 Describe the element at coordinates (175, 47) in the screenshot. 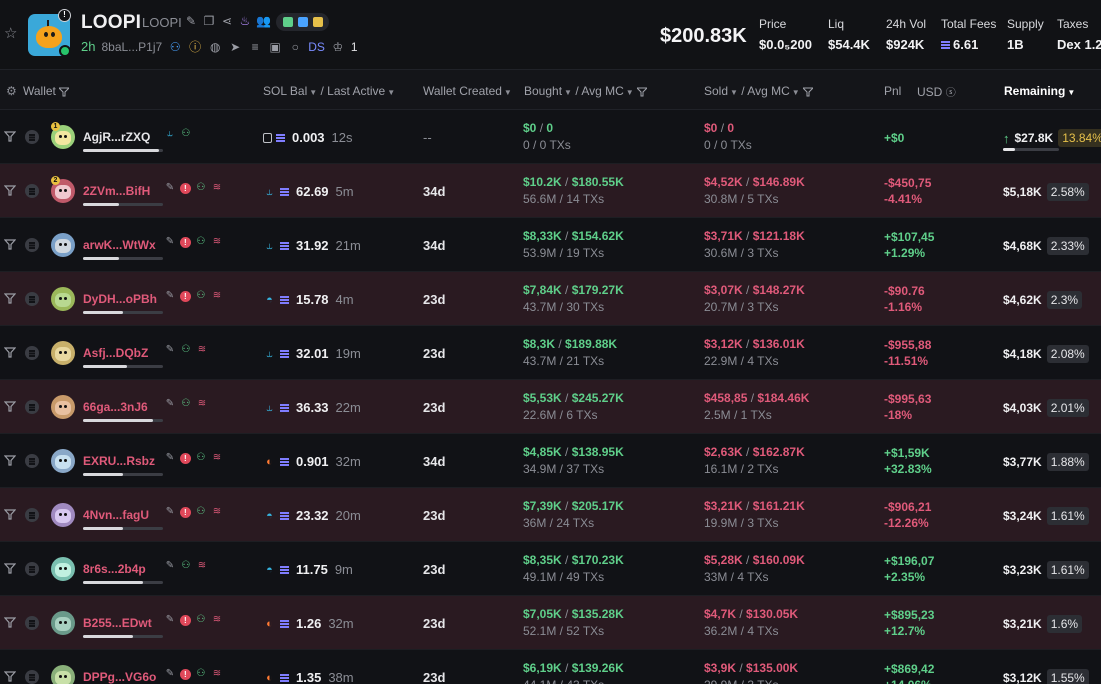

I see `user-icon: ⚇` at that location.